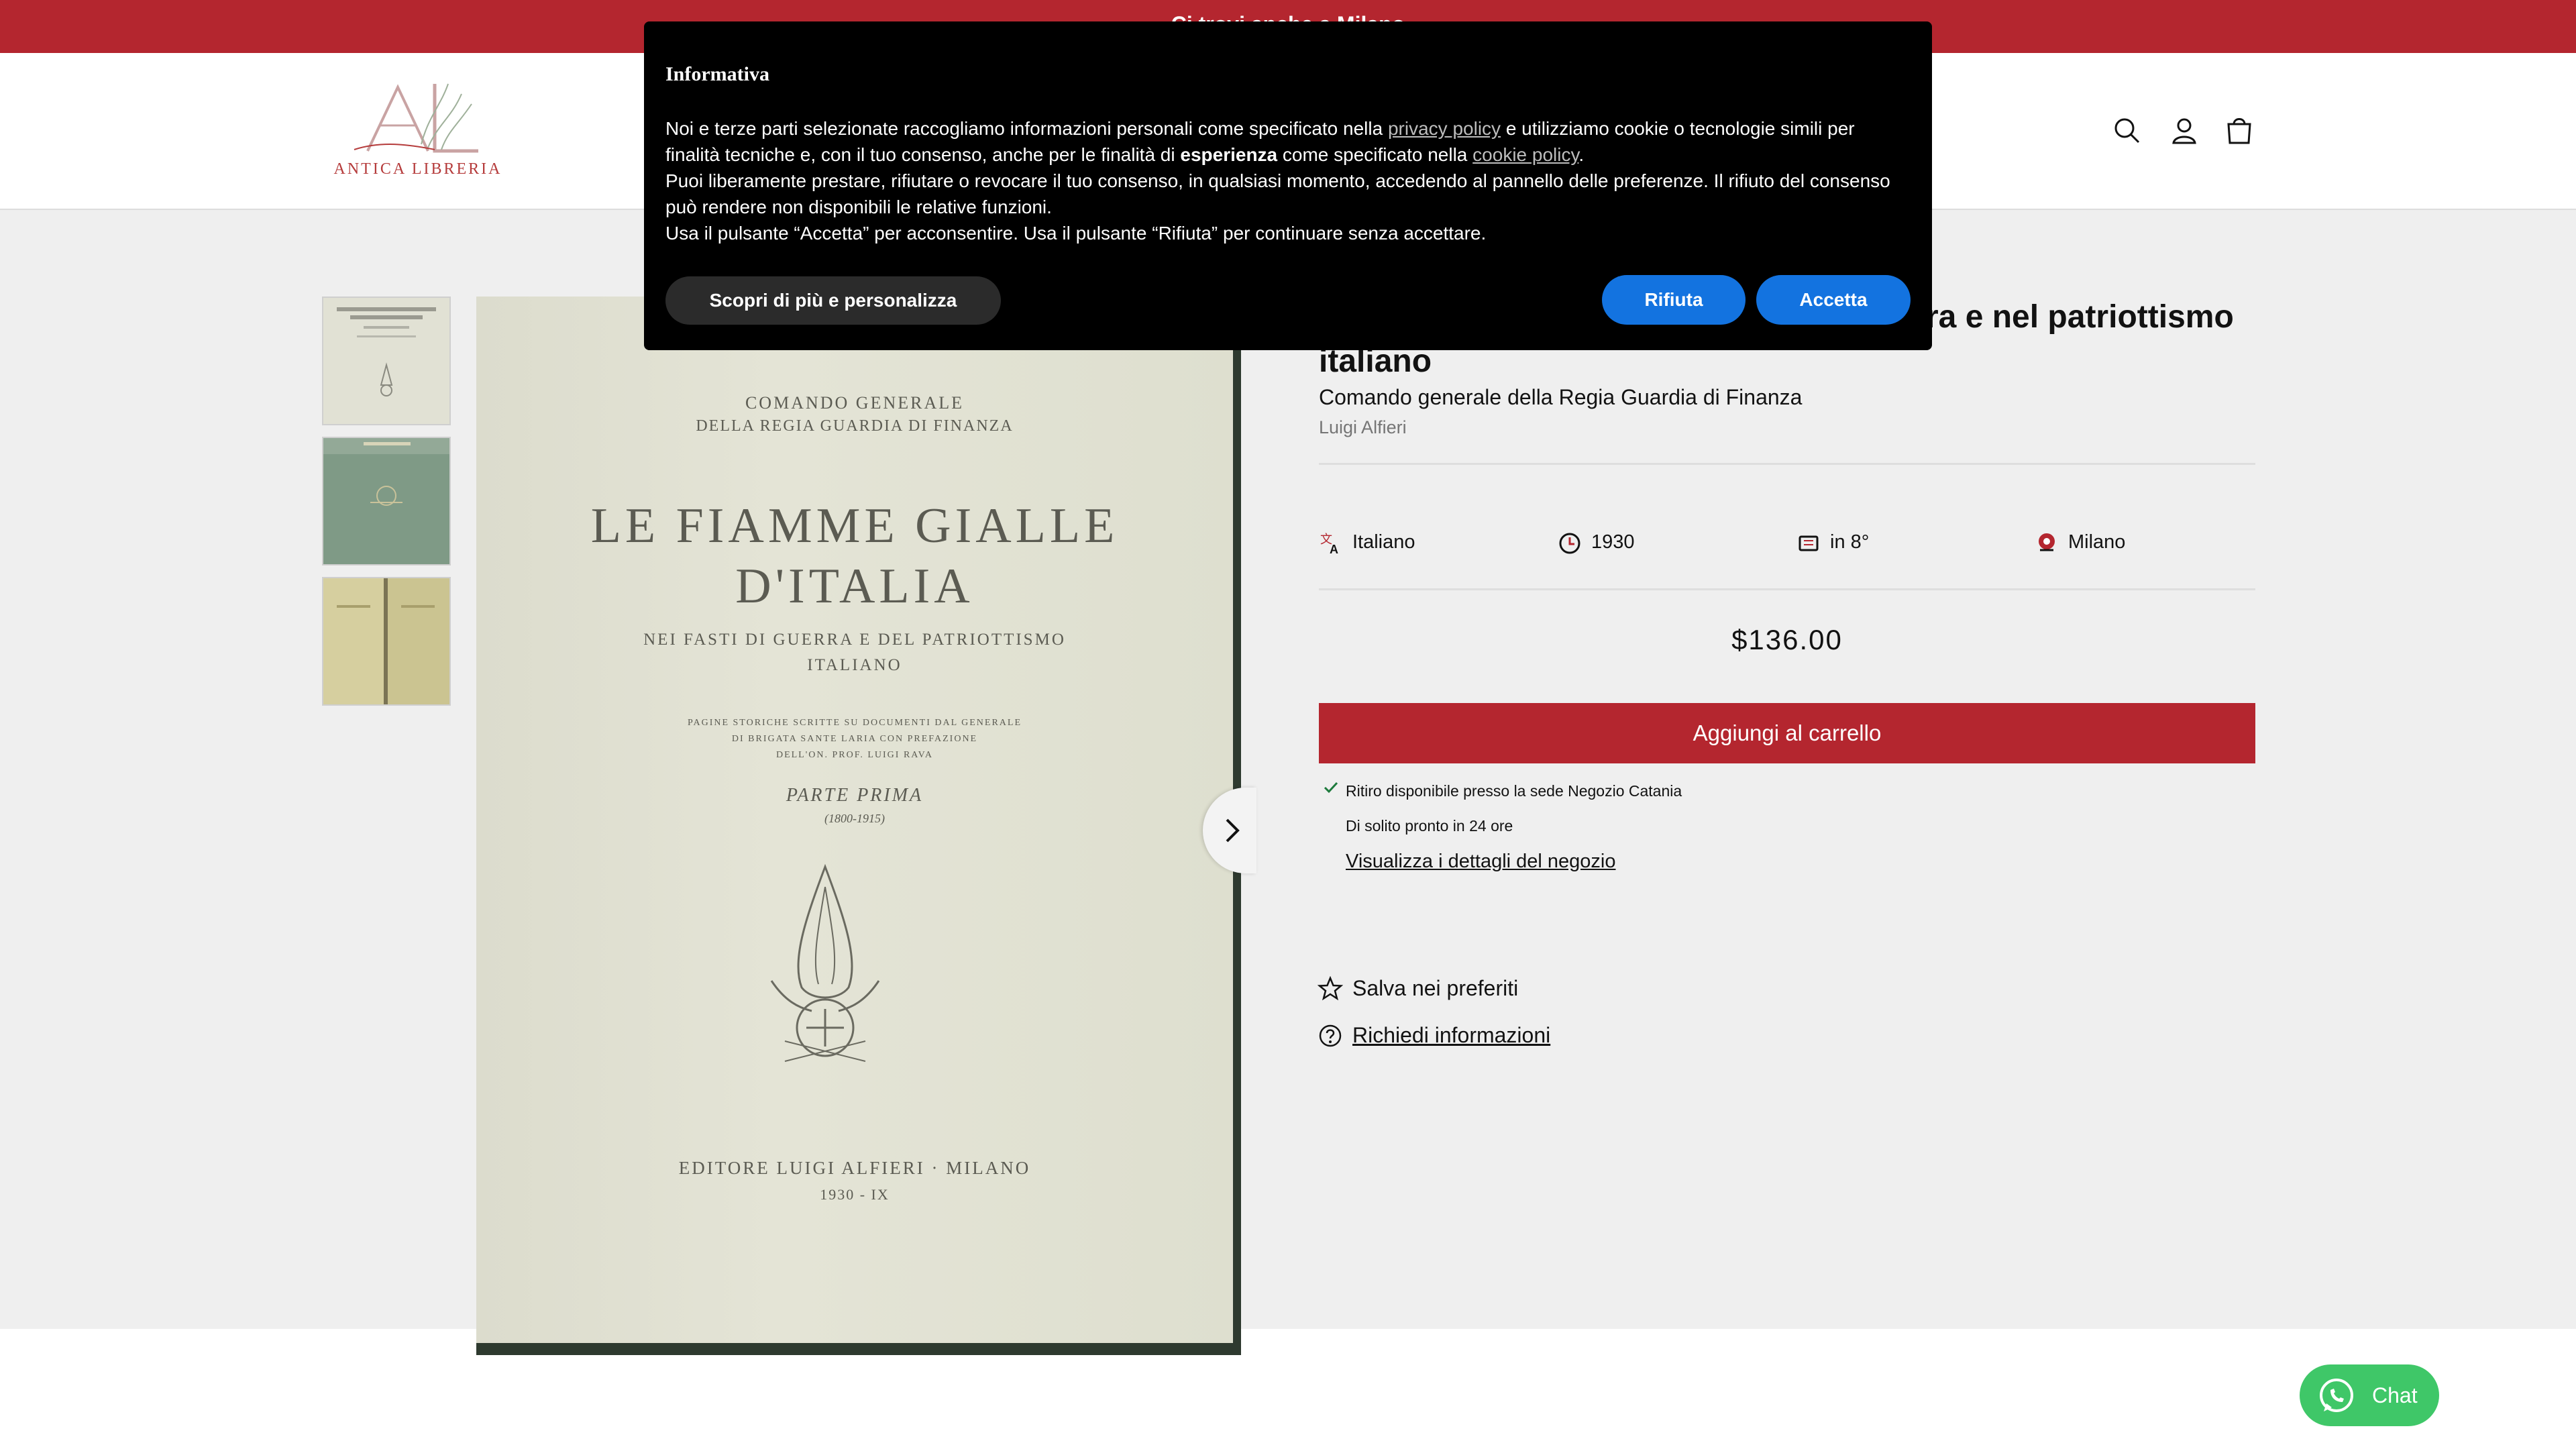 The height and width of the screenshot is (1449, 2576). Describe the element at coordinates (855, 426) in the screenshot. I see `cover-top-line2: DELLA REGIA GUARDIA DI FINANZA` at that location.